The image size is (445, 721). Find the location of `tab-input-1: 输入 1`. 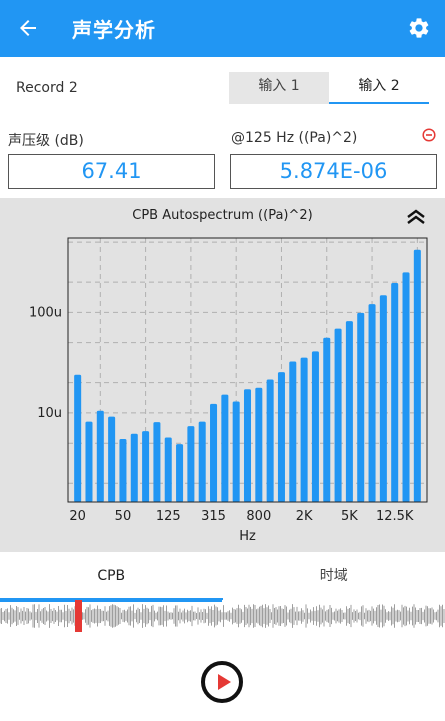

tab-input-1: 输入 1 is located at coordinates (279, 88).